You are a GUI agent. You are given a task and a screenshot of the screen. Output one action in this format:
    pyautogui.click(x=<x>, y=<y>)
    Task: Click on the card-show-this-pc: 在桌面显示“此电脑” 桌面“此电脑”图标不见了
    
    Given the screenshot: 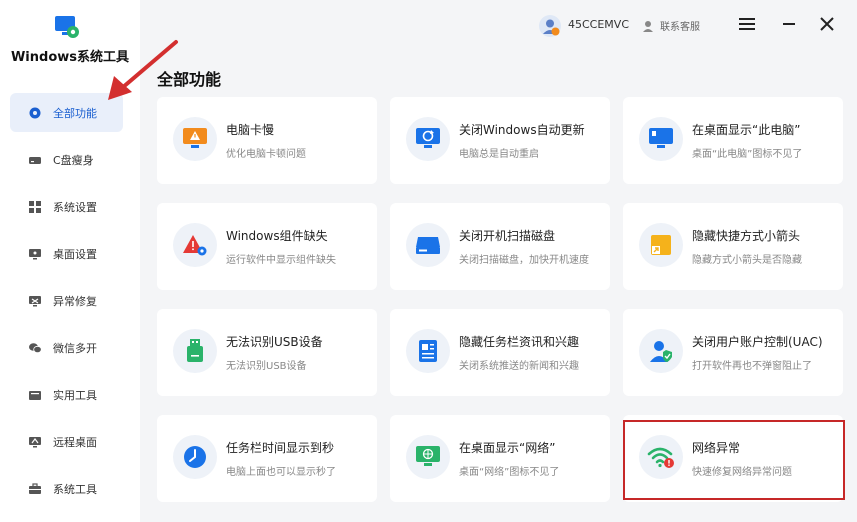 What is the action you would take?
    pyautogui.click(x=733, y=140)
    